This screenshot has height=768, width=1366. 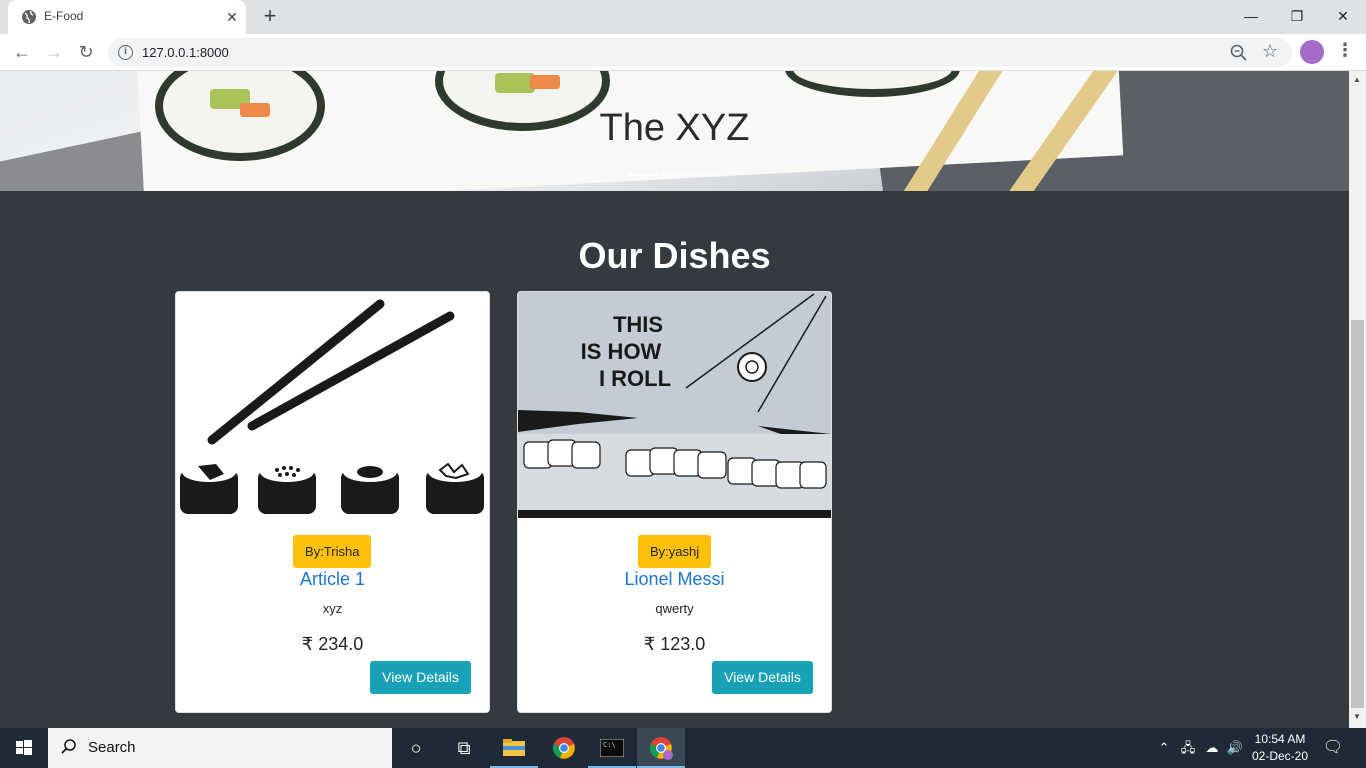 What do you see at coordinates (68, 746) in the screenshot?
I see `search-icon` at bounding box center [68, 746].